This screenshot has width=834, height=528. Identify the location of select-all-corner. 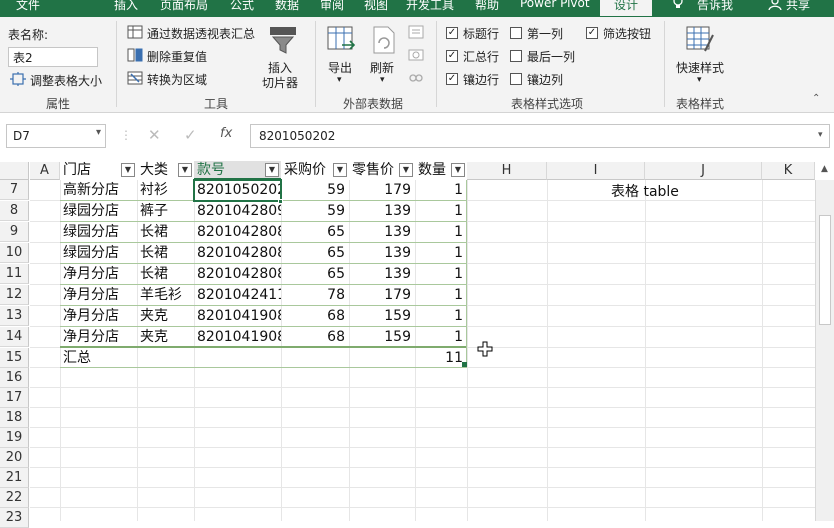
(14, 171).